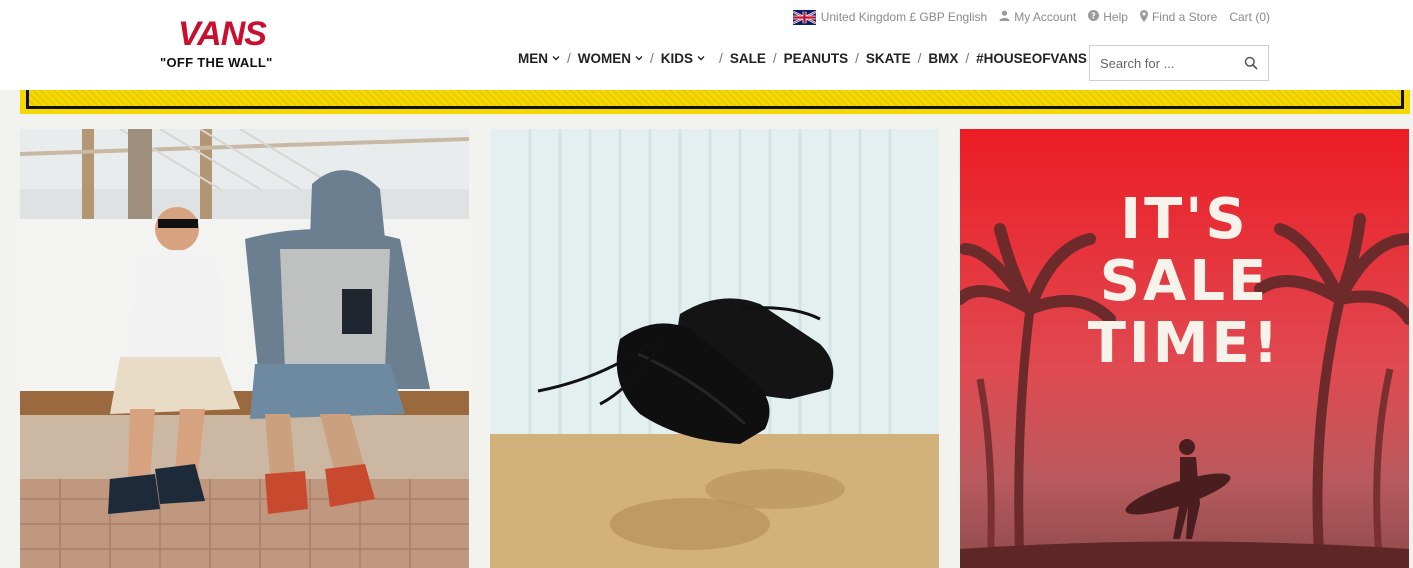  What do you see at coordinates (1251, 63) in the screenshot?
I see `search-icon` at bounding box center [1251, 63].